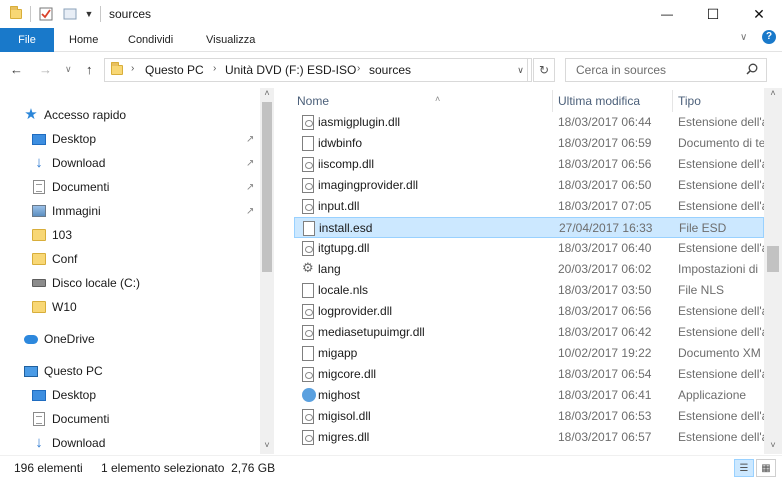 This screenshot has height=483, width=782. I want to click on nav-item-immagini: Immagini, so click(66, 211).